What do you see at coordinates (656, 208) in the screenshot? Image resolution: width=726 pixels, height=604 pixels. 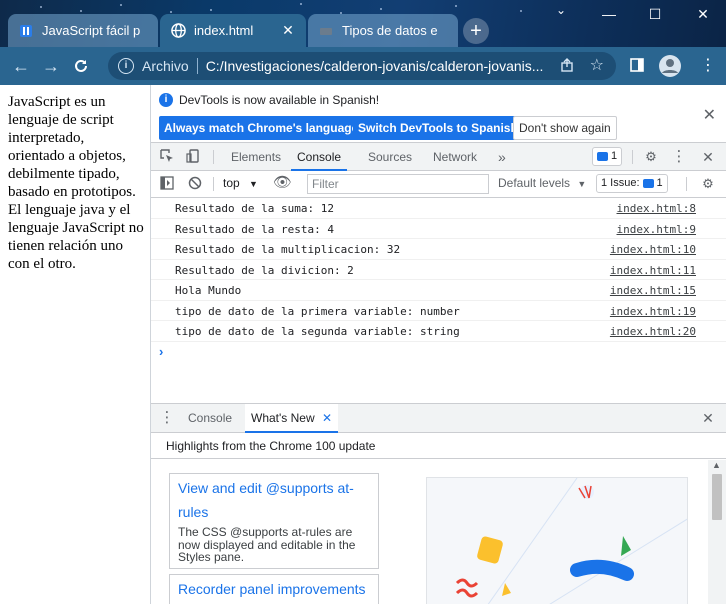 I see `source-link: index.html:8` at bounding box center [656, 208].